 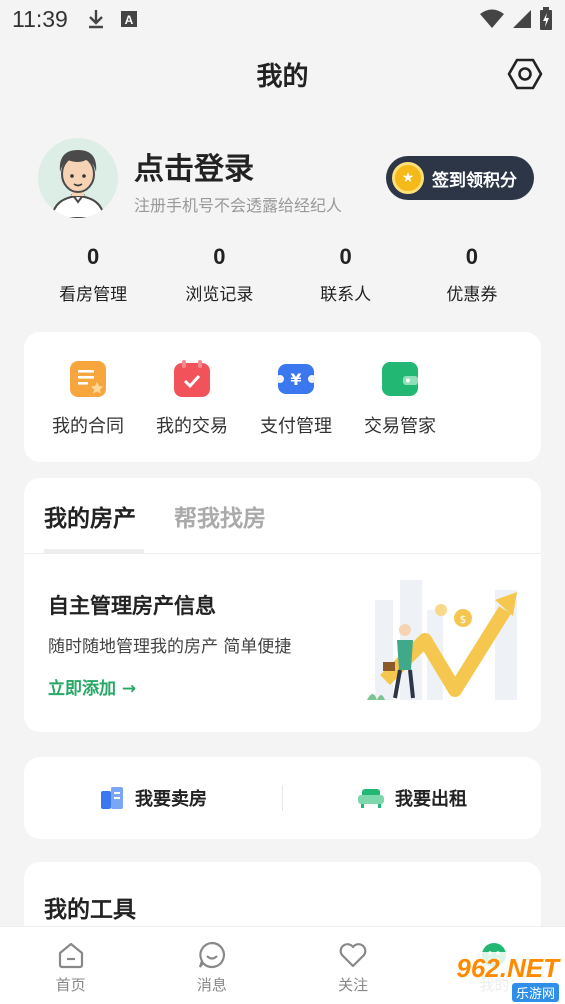 I want to click on property-subtitle: 随时随地管理我的房产 简单便捷, so click(x=170, y=647).